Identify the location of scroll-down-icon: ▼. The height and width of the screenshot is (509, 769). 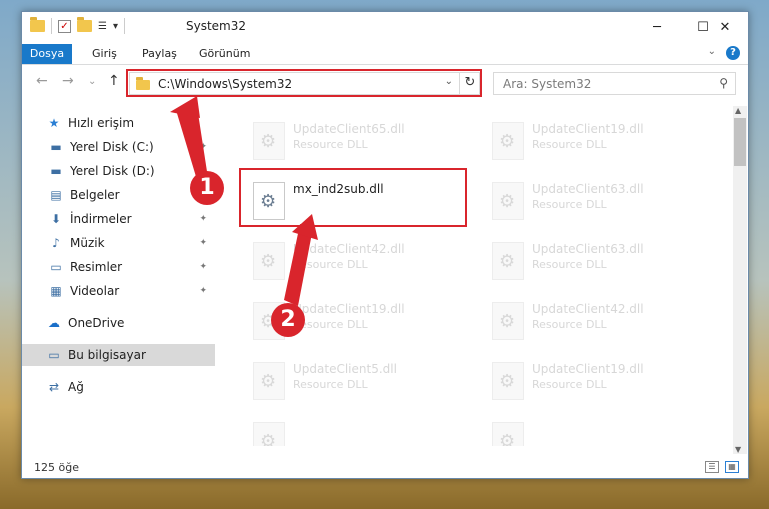
(738, 449).